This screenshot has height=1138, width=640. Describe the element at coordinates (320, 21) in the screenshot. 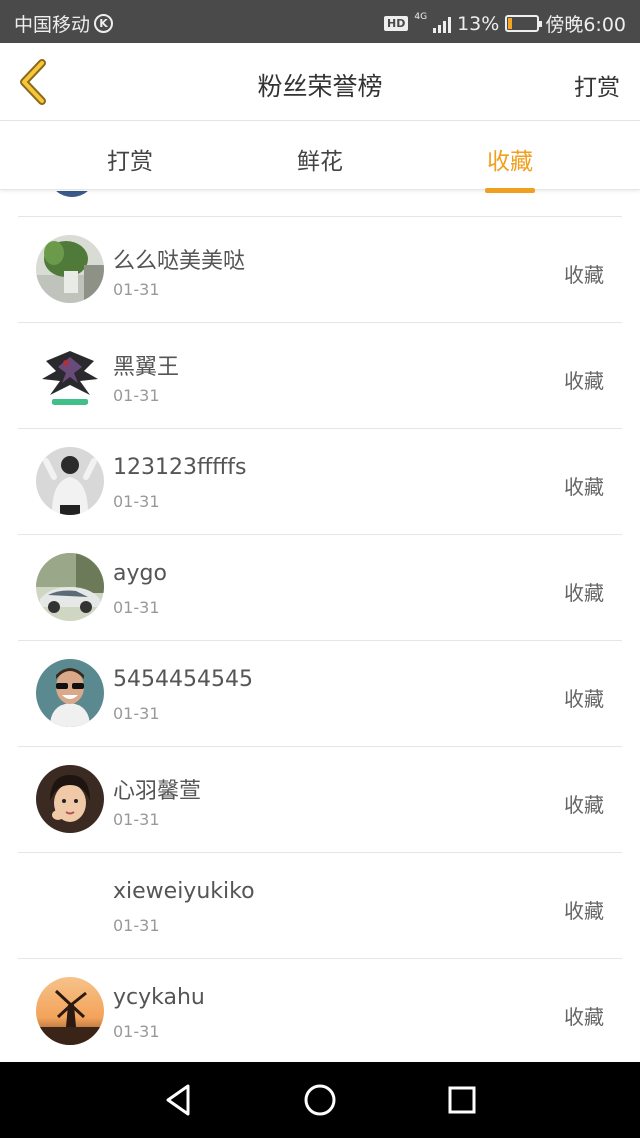

I see `status-bar: 中国移动 K HD 4G 13% 傍晚6:00` at that location.